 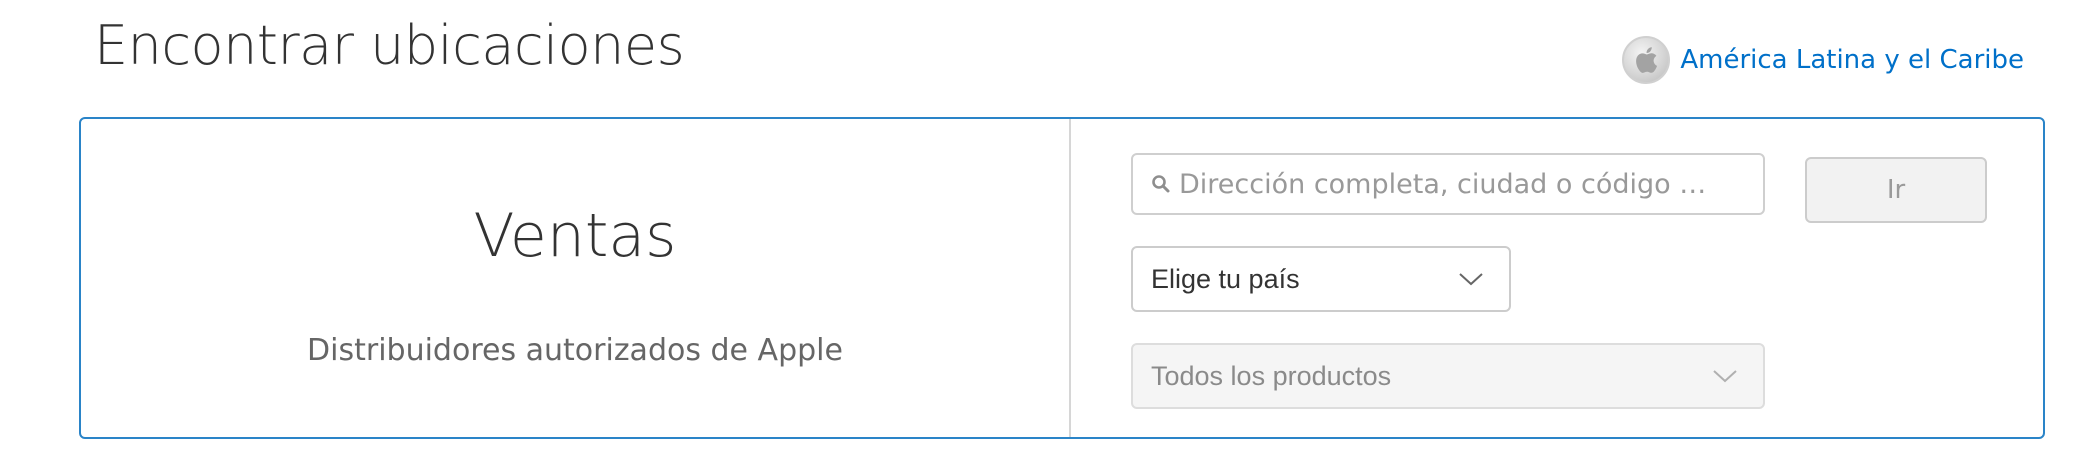 I want to click on go-button: Ir, so click(x=1896, y=190).